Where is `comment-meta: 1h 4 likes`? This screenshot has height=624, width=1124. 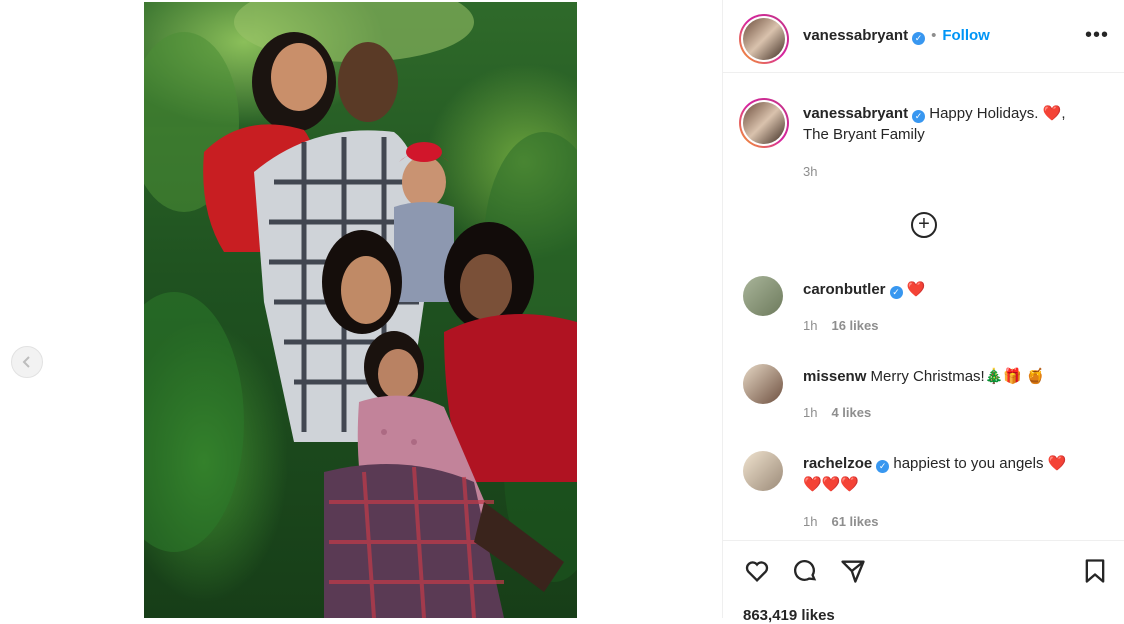 comment-meta: 1h 4 likes is located at coordinates (837, 412).